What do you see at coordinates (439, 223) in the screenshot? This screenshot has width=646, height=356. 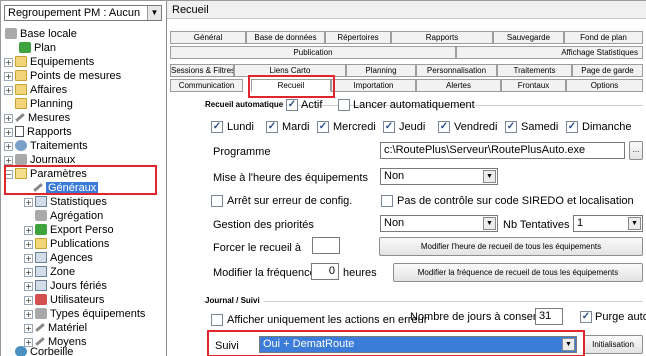 I see `gestion-select: Non ▼` at bounding box center [439, 223].